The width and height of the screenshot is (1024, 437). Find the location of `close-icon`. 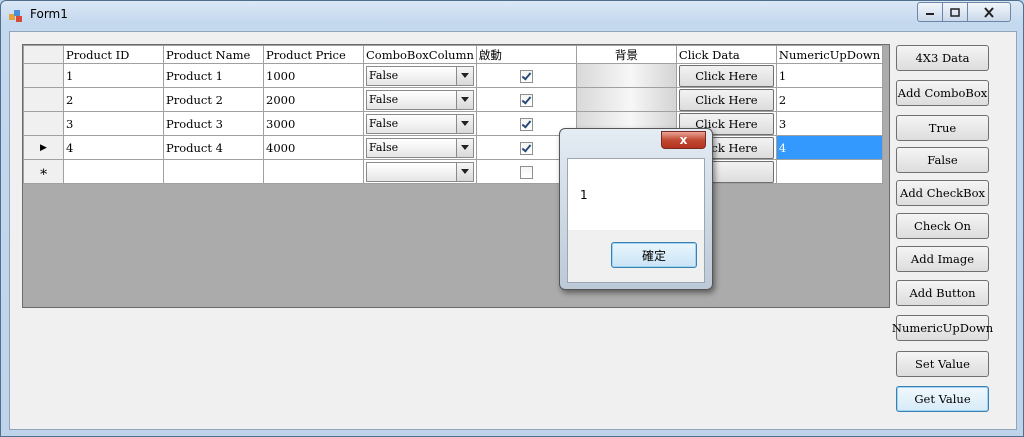

close-icon is located at coordinates (989, 12).